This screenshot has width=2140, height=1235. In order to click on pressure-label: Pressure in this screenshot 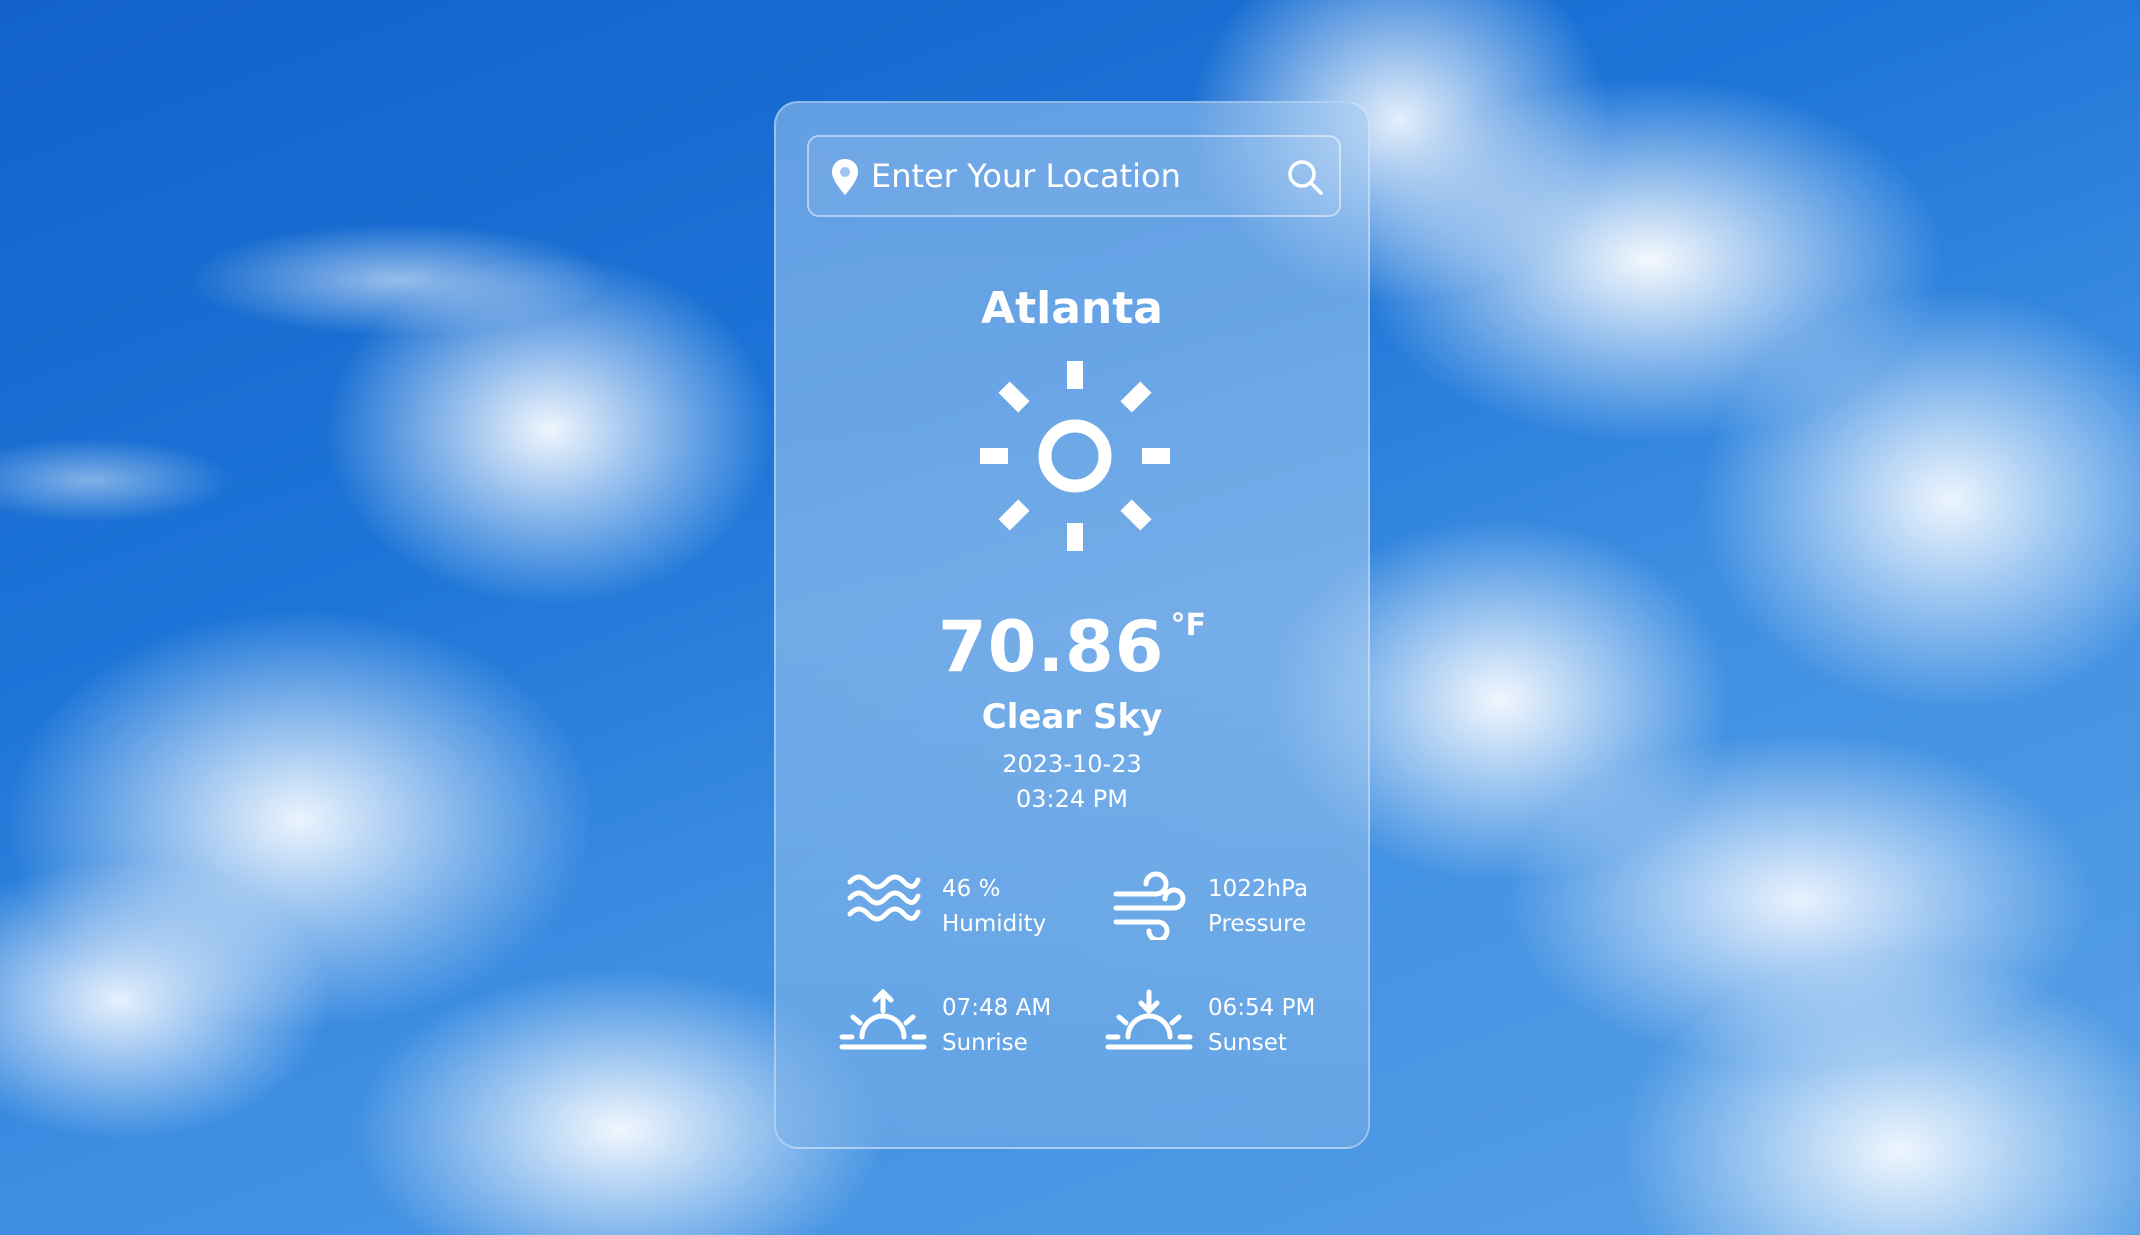, I will do `click(1257, 924)`.